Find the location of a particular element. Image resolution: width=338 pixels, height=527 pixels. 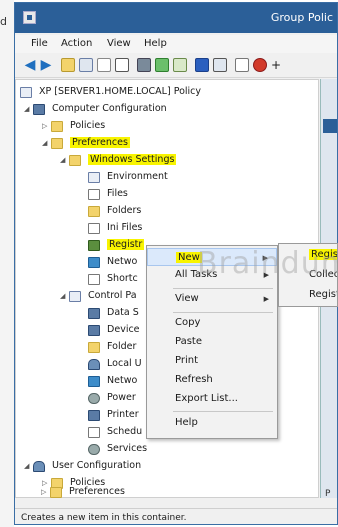

ctx-new: New ▶ is located at coordinates (212, 257).